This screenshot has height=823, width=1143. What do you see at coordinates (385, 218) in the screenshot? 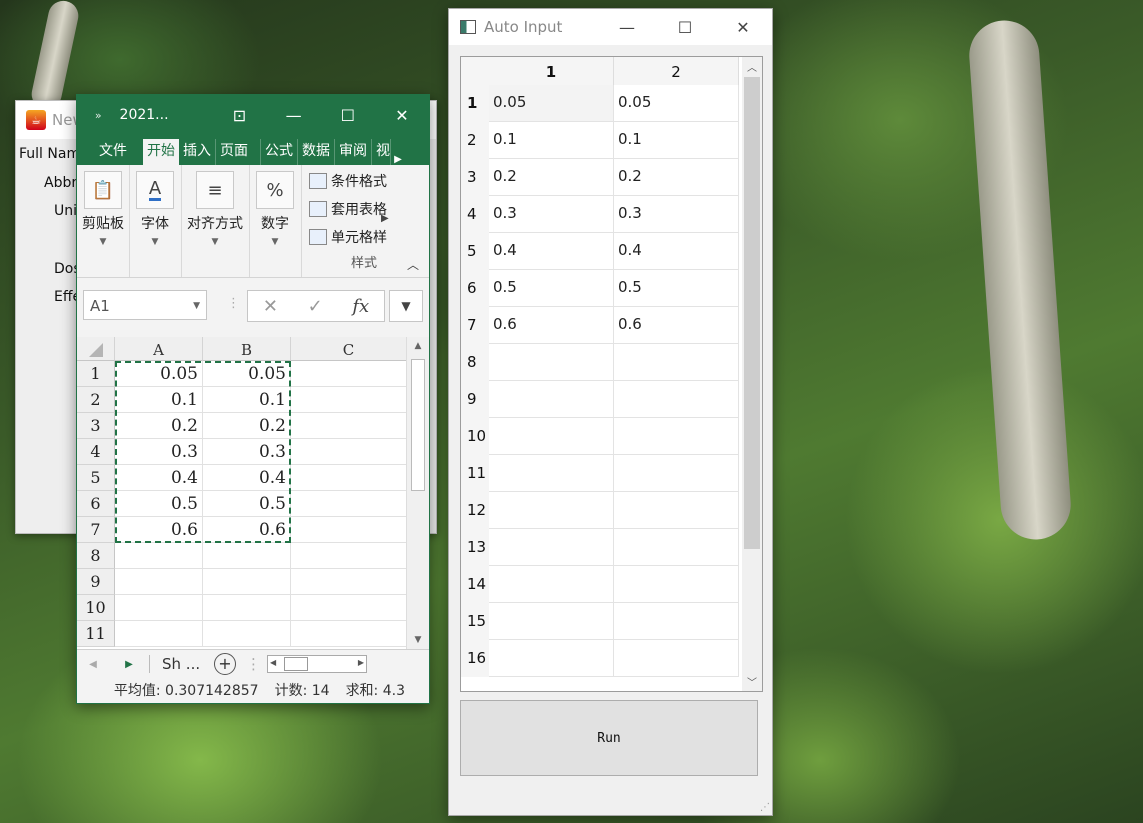
I see `ribbon-expand-icon: ▶` at bounding box center [385, 218].